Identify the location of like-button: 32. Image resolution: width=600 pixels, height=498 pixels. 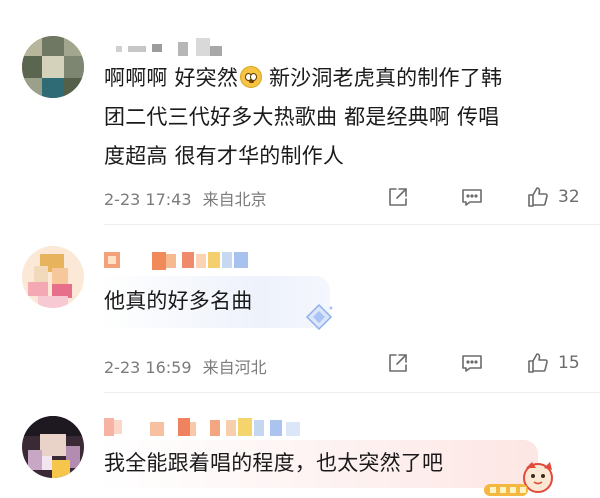
(553, 197).